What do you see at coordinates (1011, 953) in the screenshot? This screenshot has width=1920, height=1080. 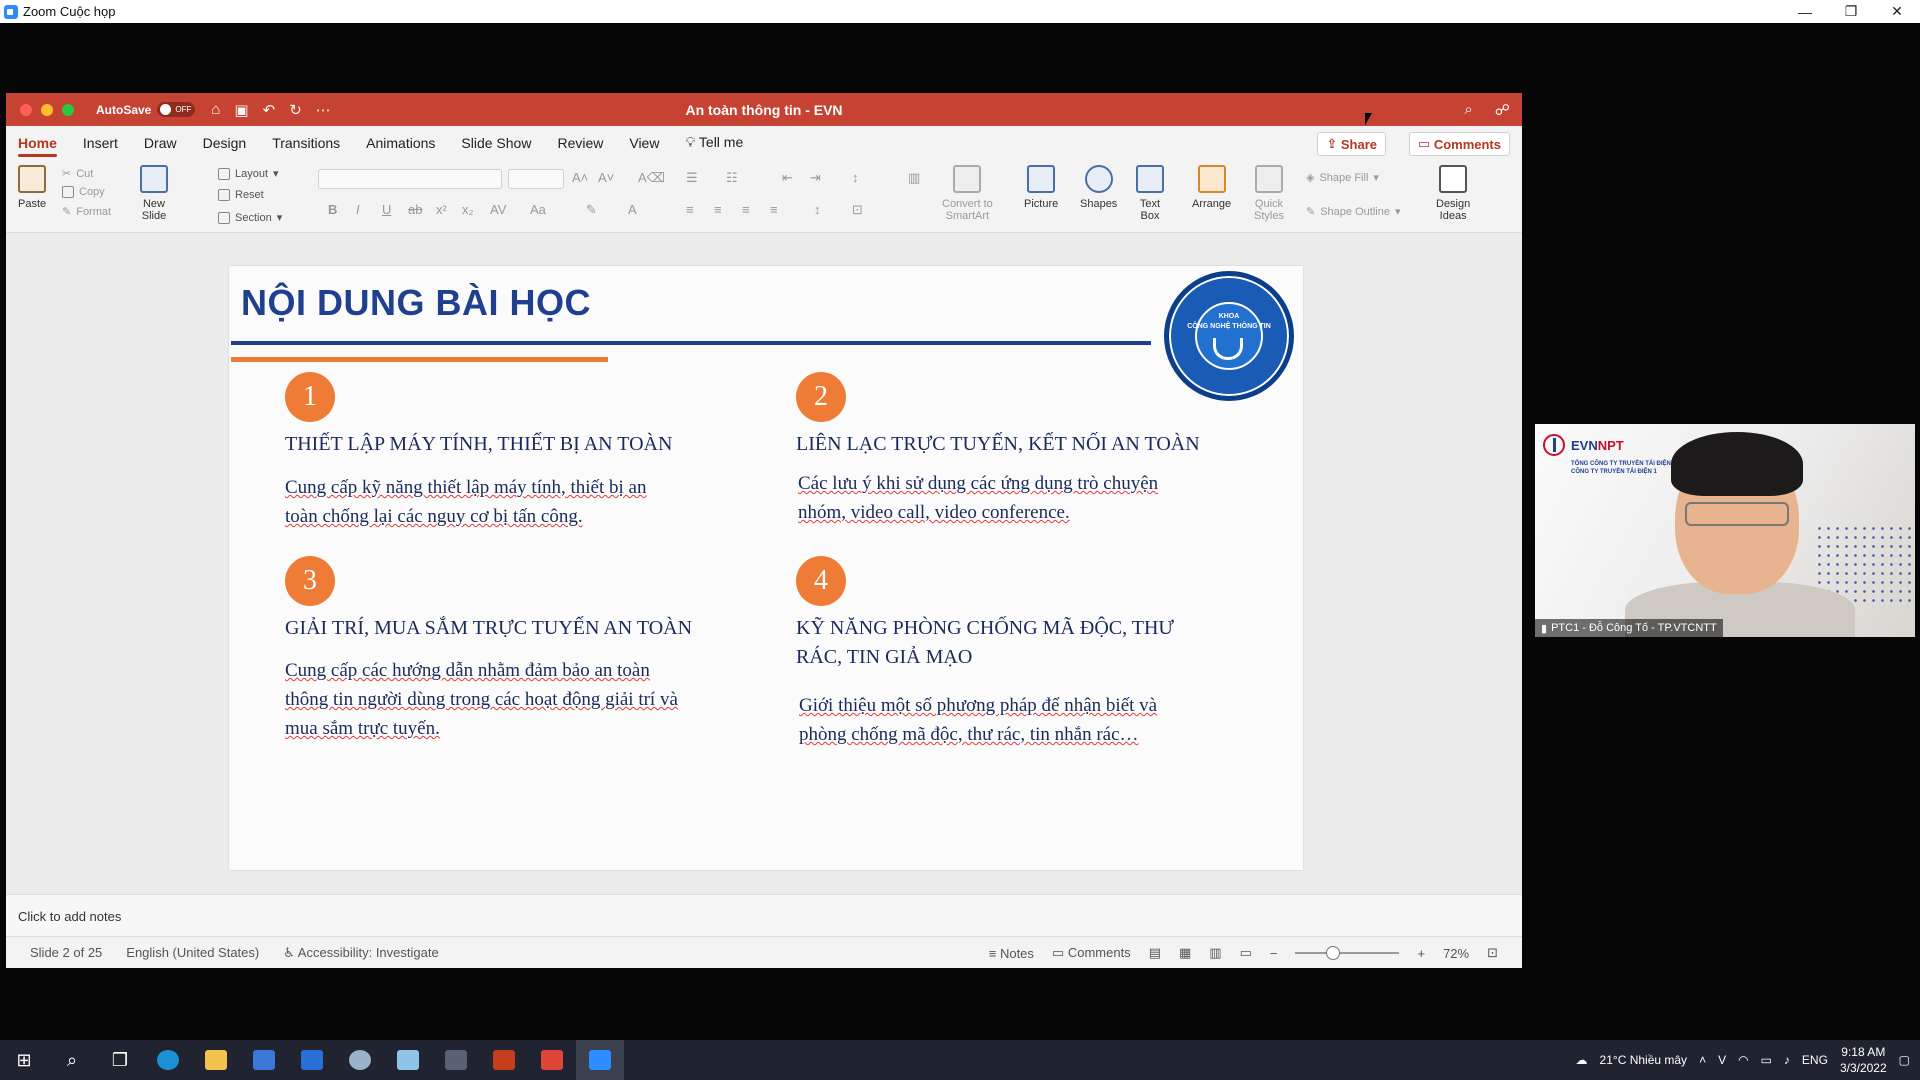 I see `notes-toggle: ≡ Notes` at bounding box center [1011, 953].